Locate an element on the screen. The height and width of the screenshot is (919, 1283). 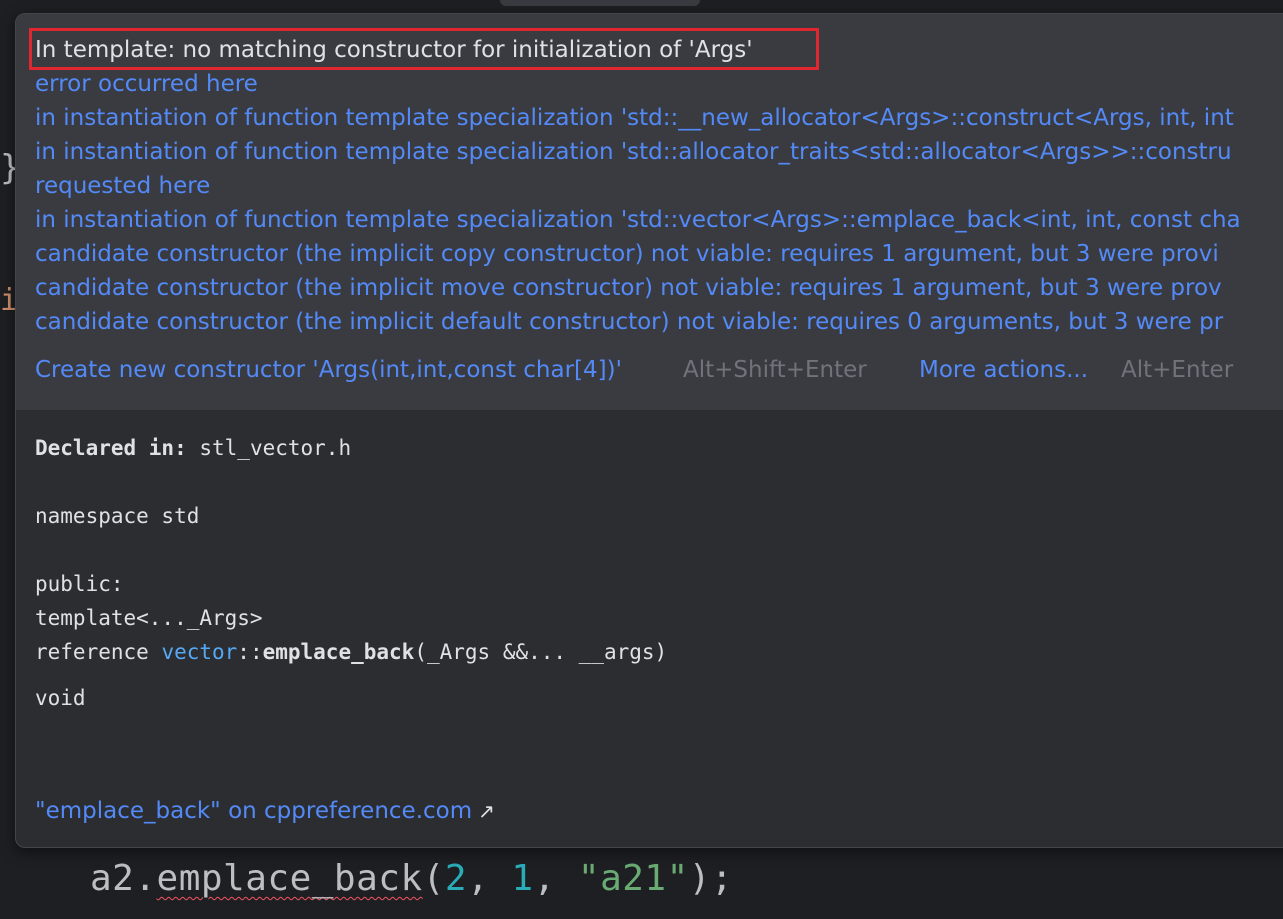
code-object: a2. is located at coordinates (123, 878).